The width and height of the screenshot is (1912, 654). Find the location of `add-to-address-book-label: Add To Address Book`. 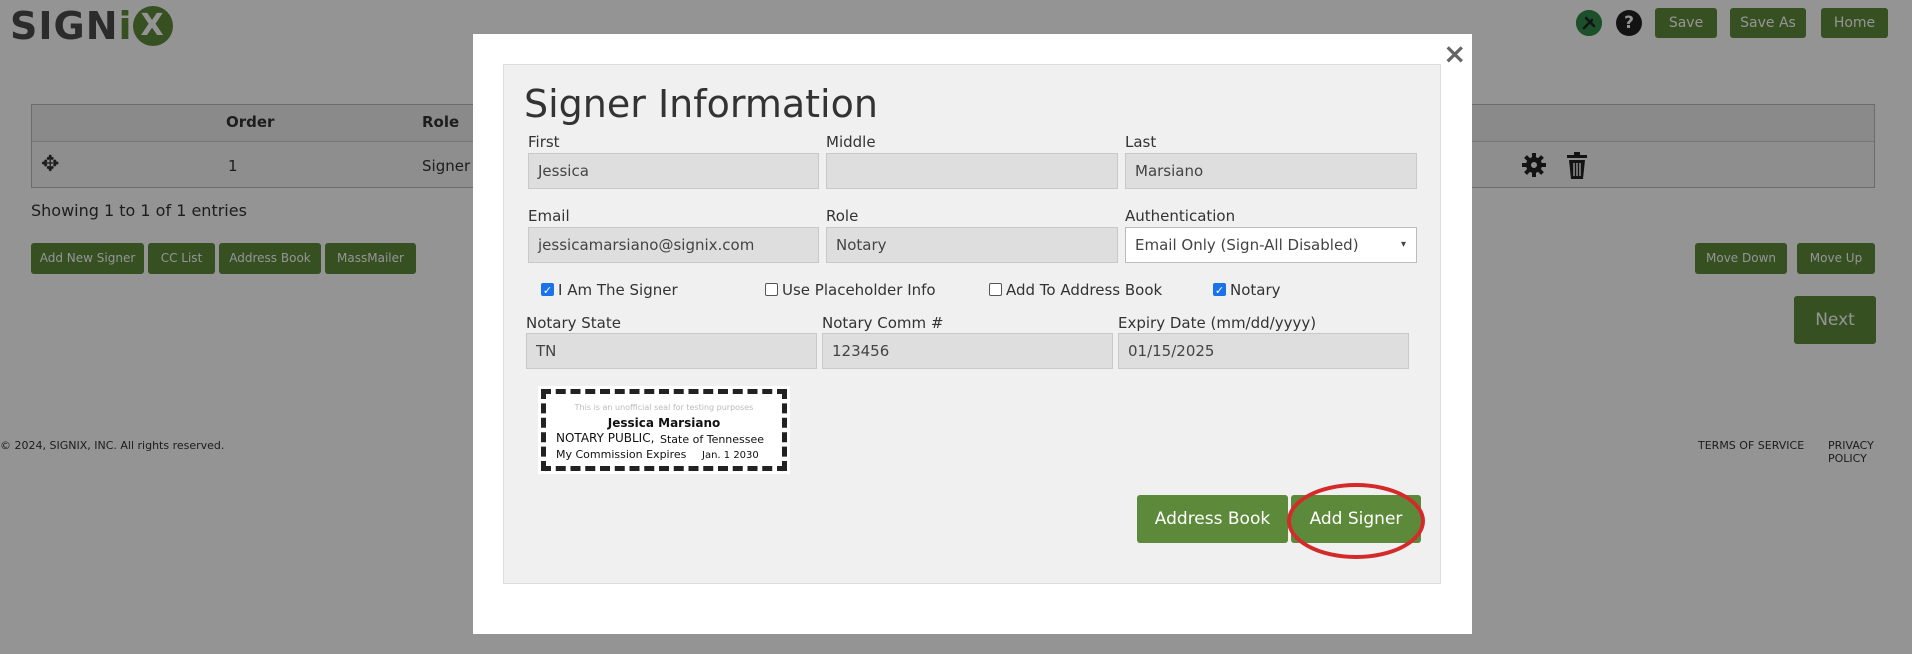

add-to-address-book-label: Add To Address Book is located at coordinates (1084, 290).